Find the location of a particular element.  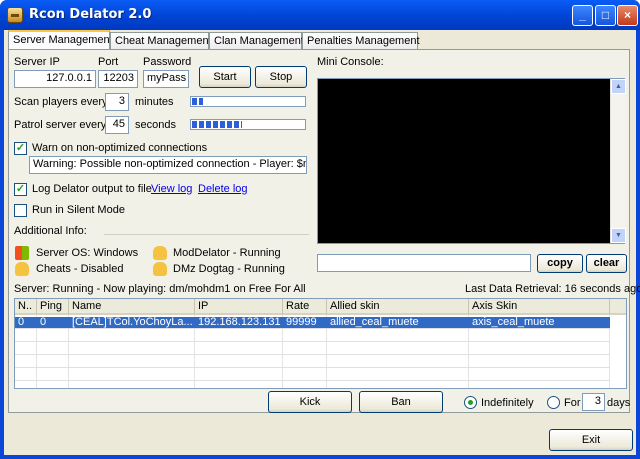

tab-cheat-management: Cheat Management is located at coordinates (161, 40).